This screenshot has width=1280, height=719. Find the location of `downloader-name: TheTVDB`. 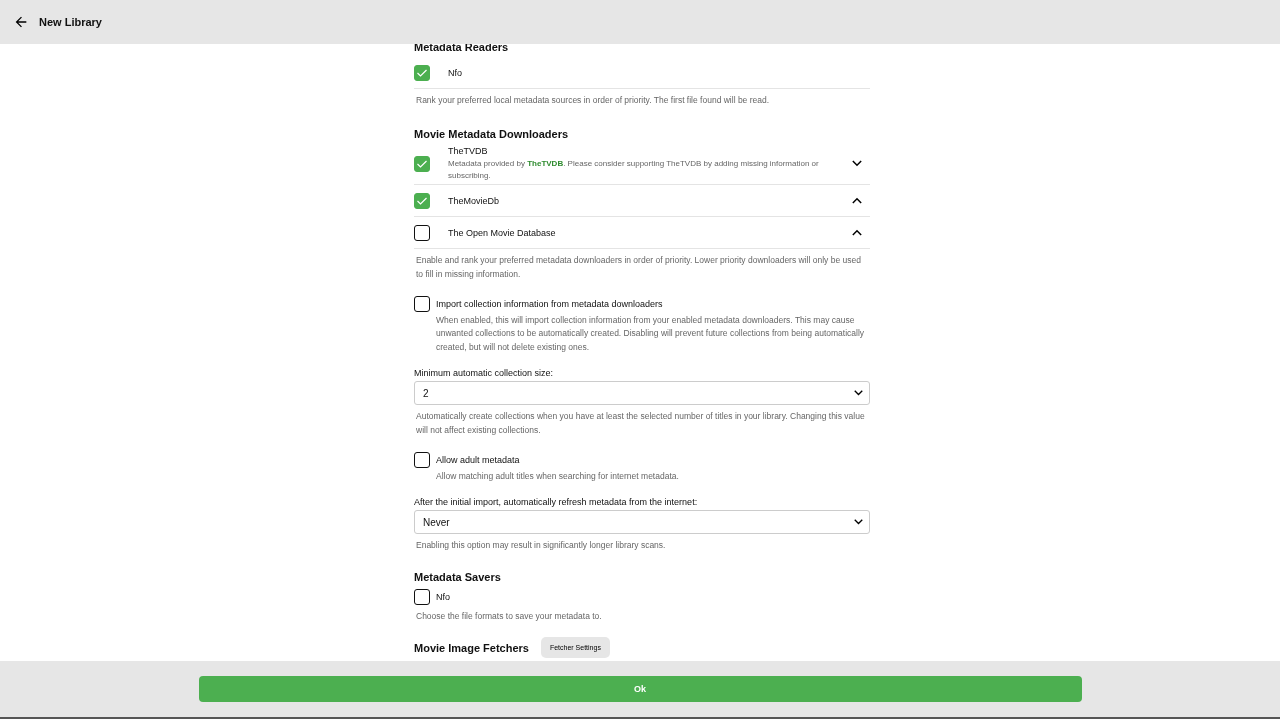

downloader-name: TheTVDB is located at coordinates (468, 150).